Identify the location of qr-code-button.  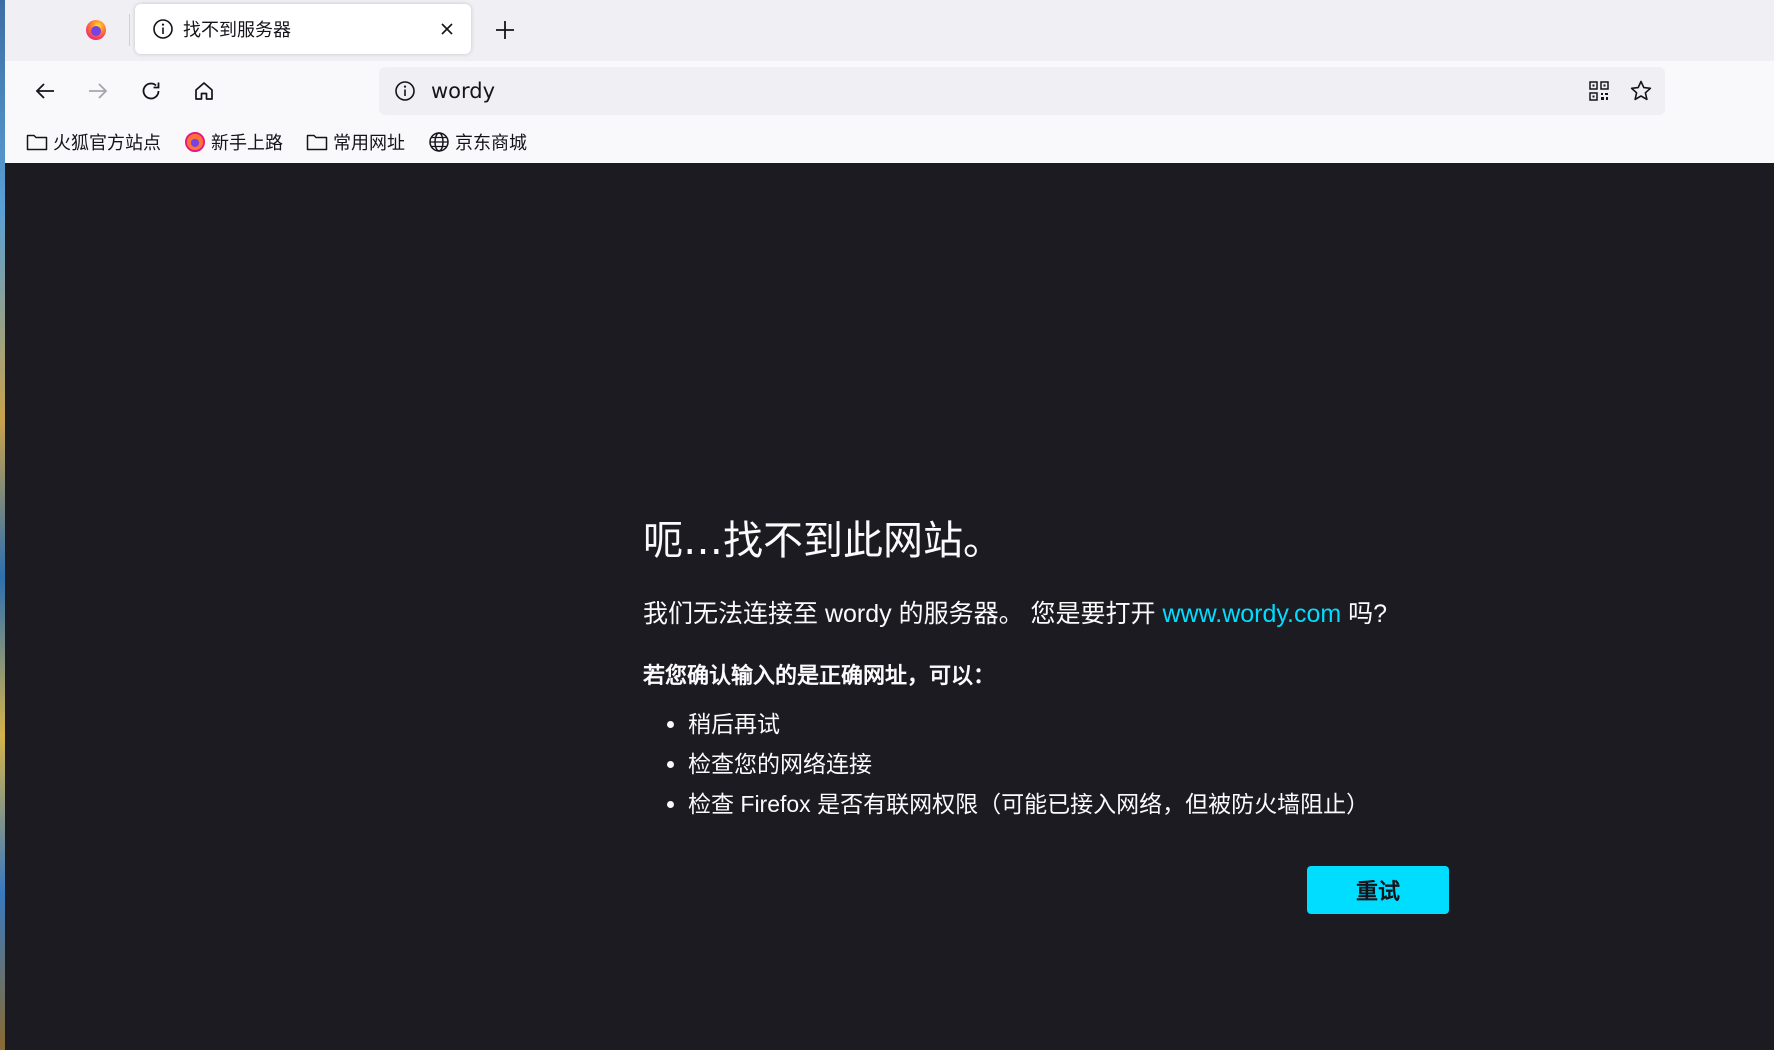
(1599, 91).